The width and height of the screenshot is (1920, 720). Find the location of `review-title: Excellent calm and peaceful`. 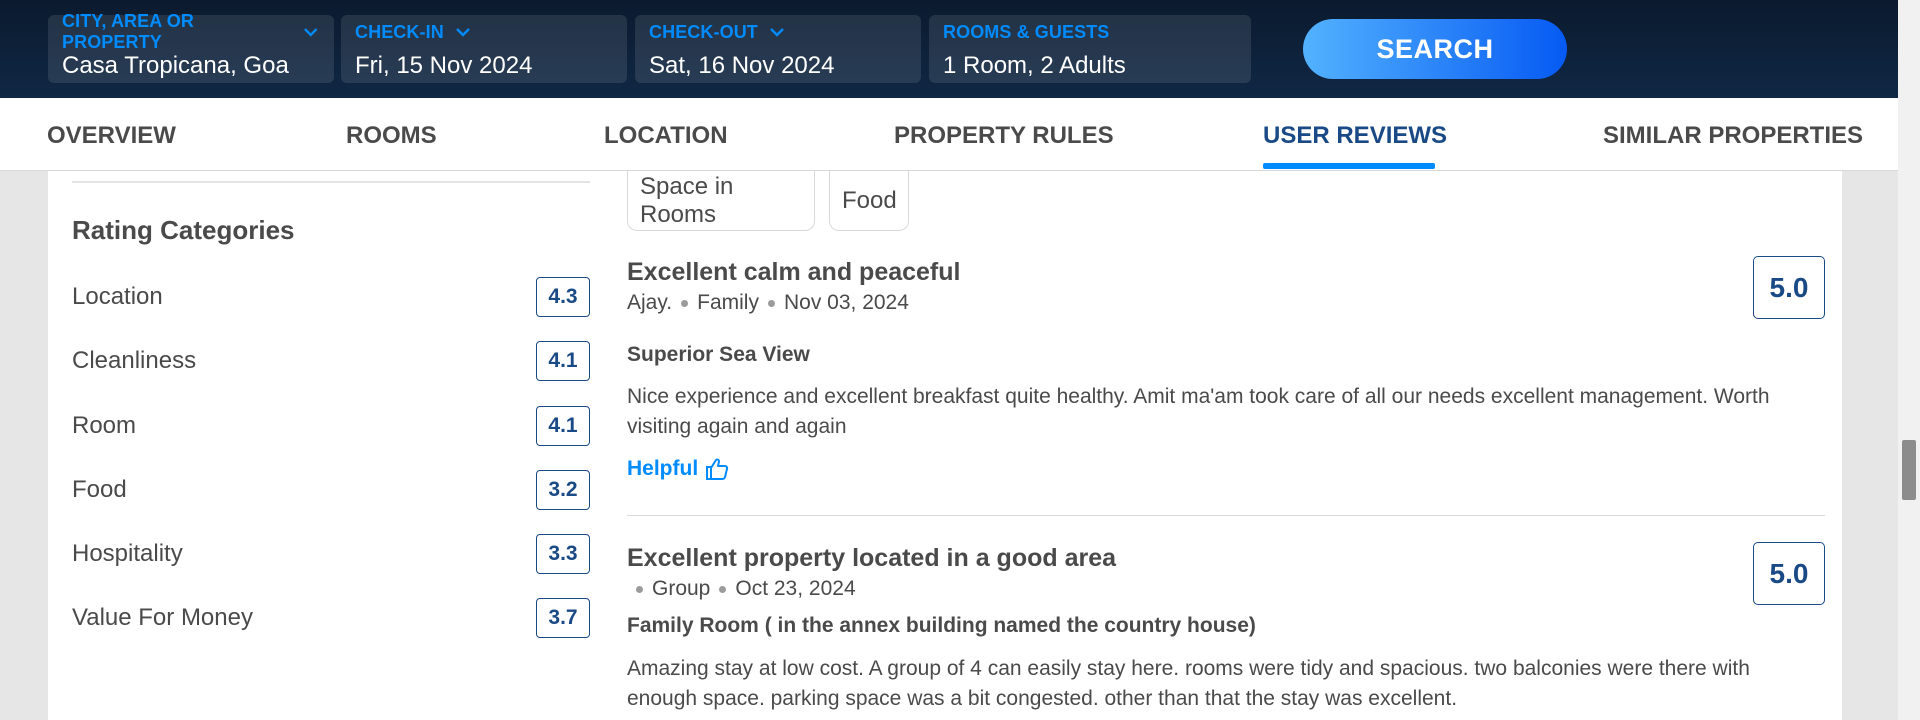

review-title: Excellent calm and peaceful is located at coordinates (794, 272).